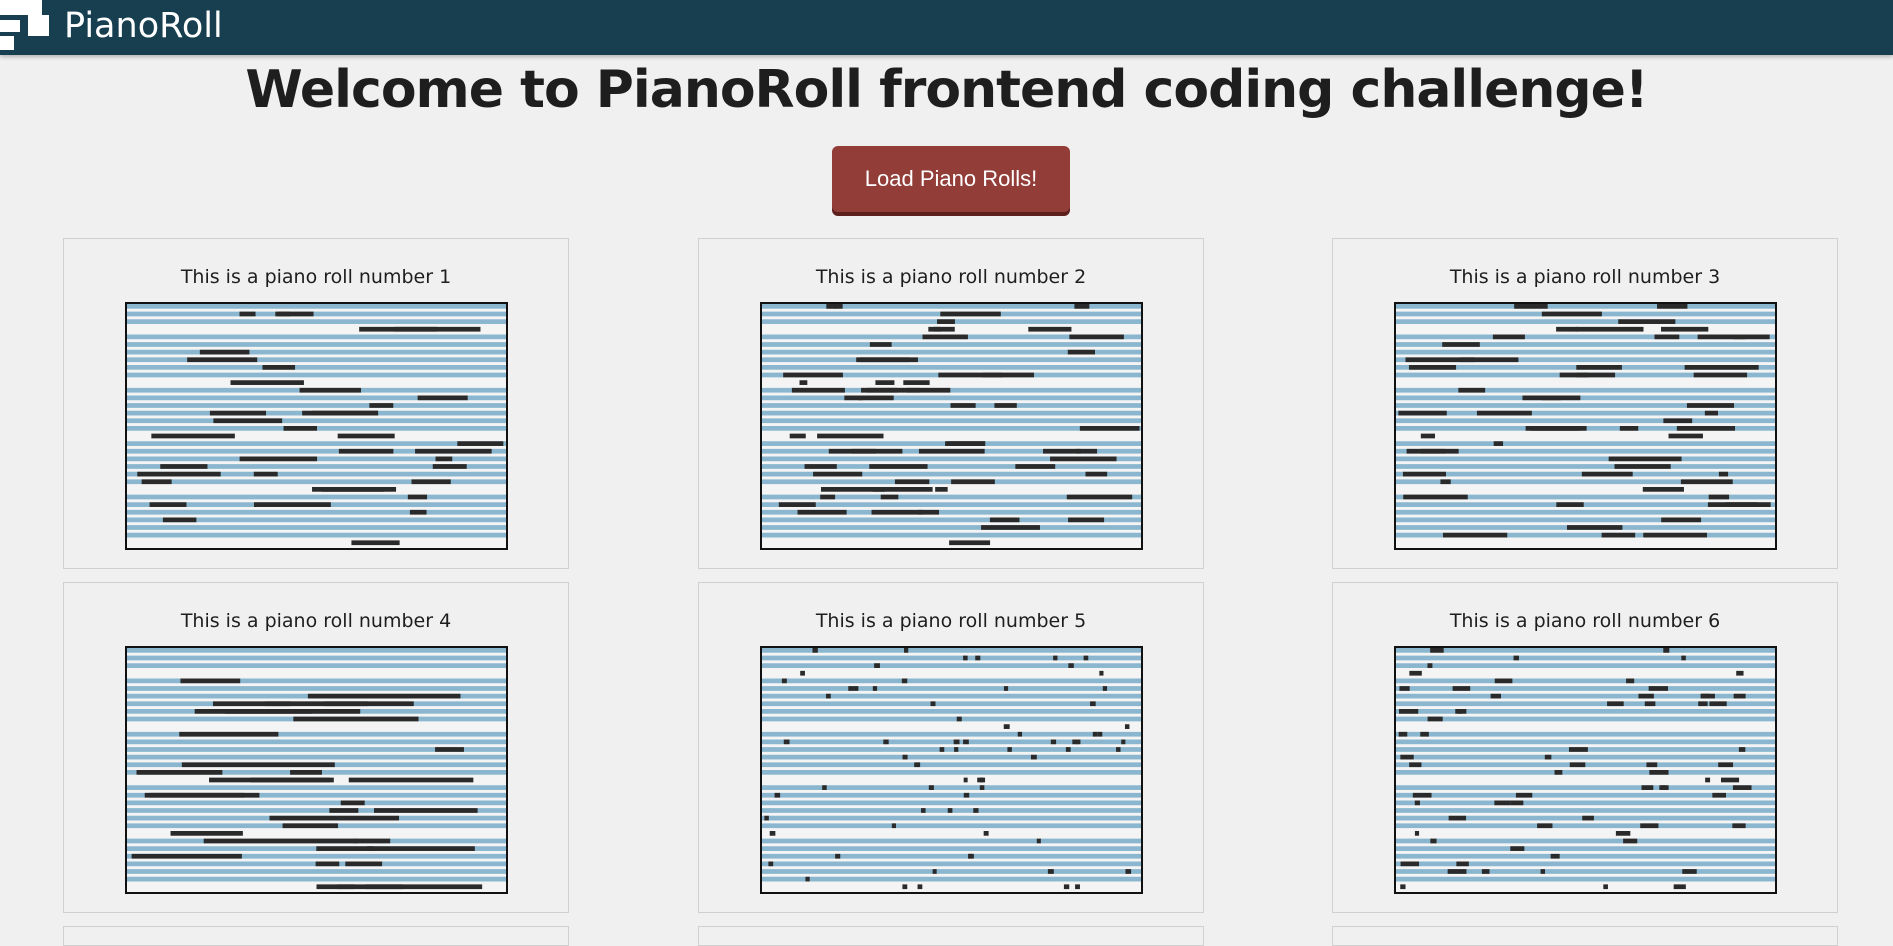 The image size is (1893, 946). I want to click on piano-roll-card-5: This is a piano roll number 5, so click(951, 747).